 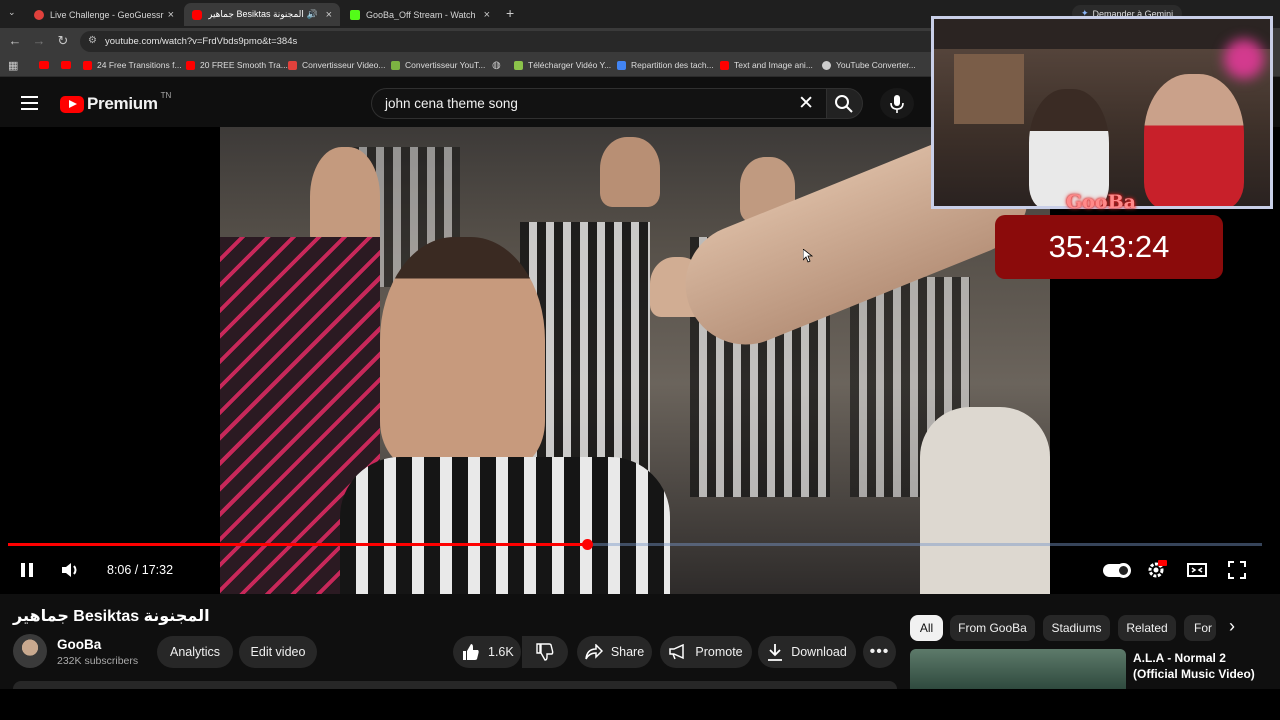 What do you see at coordinates (807, 652) in the screenshot?
I see `download-button: Download` at bounding box center [807, 652].